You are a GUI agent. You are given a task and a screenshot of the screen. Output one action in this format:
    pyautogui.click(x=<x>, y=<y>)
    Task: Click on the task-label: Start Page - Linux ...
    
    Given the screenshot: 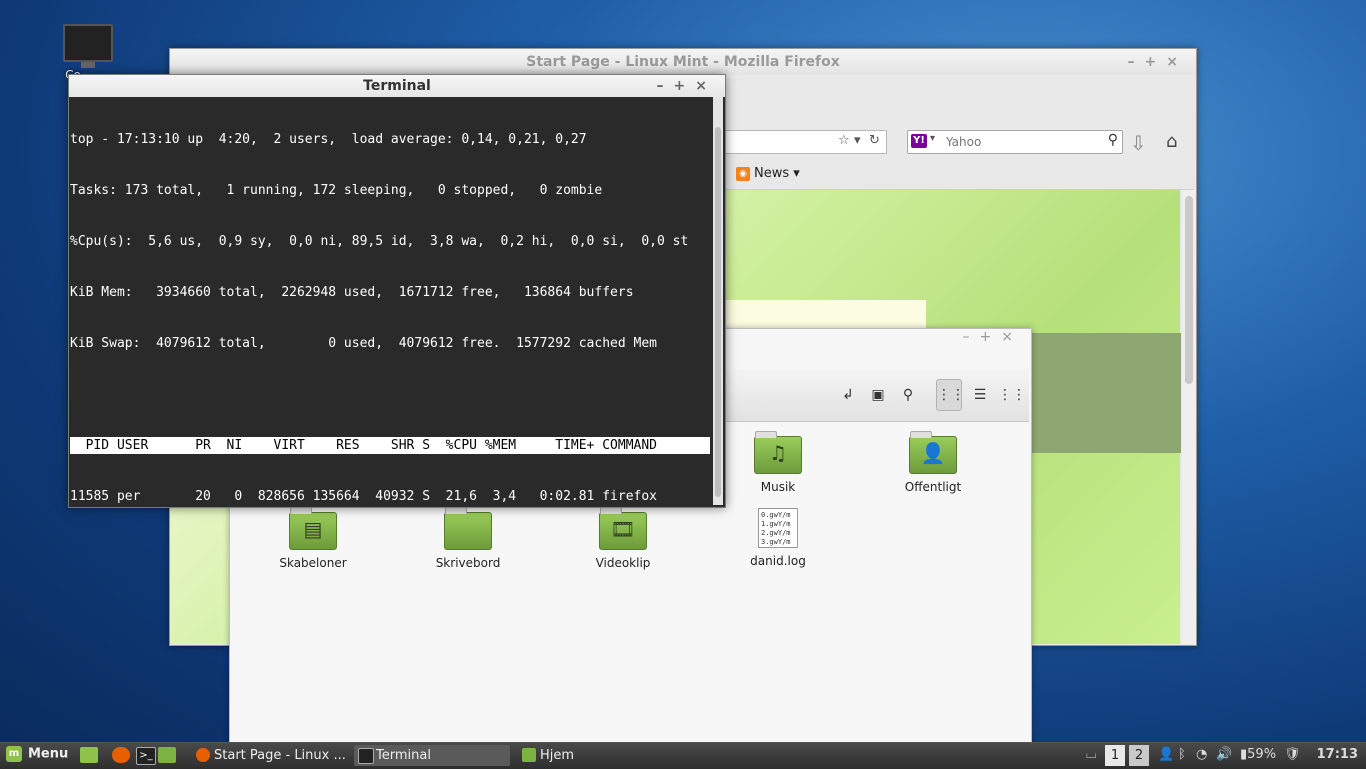 What is the action you would take?
    pyautogui.click(x=280, y=755)
    